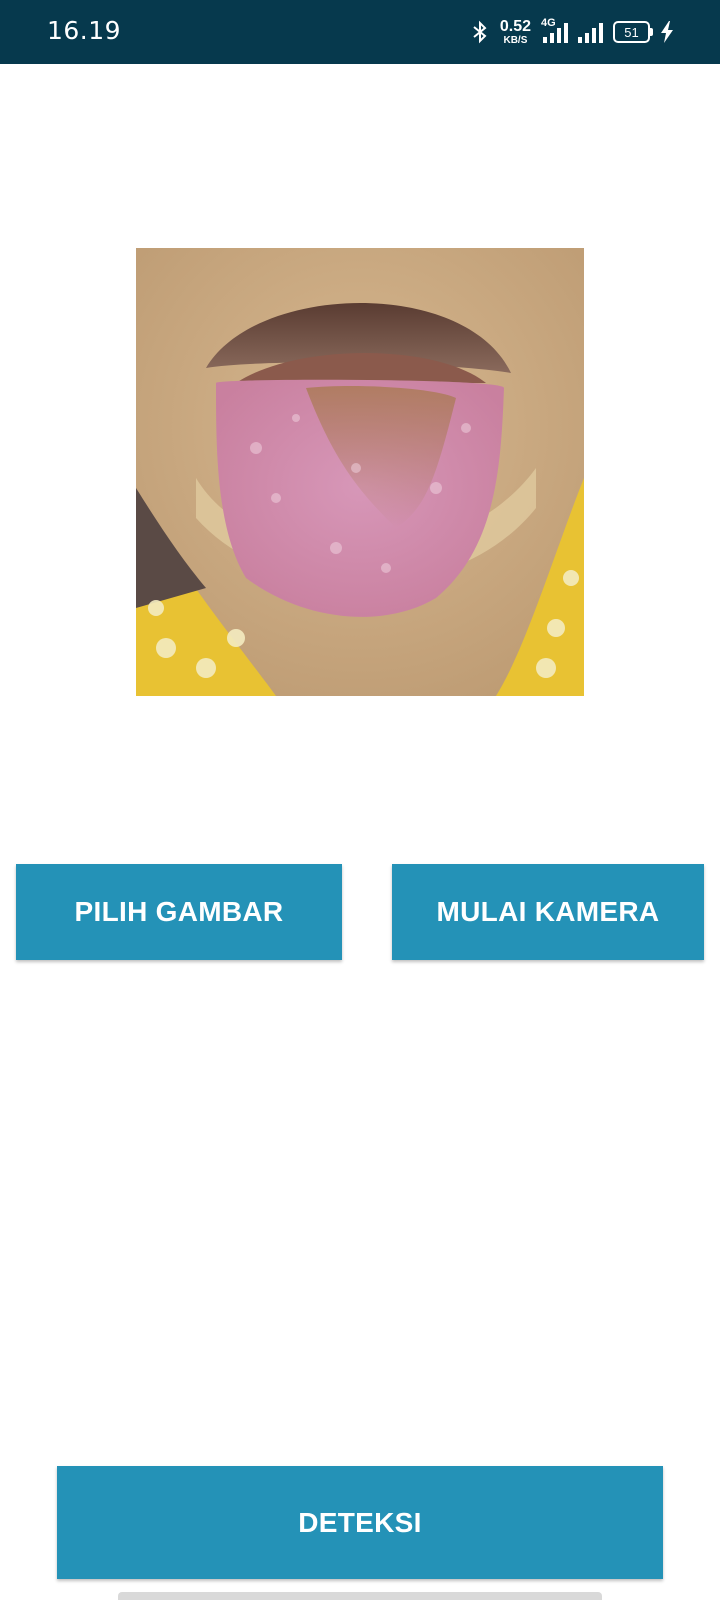  Describe the element at coordinates (667, 32) in the screenshot. I see `charging-icon` at that location.